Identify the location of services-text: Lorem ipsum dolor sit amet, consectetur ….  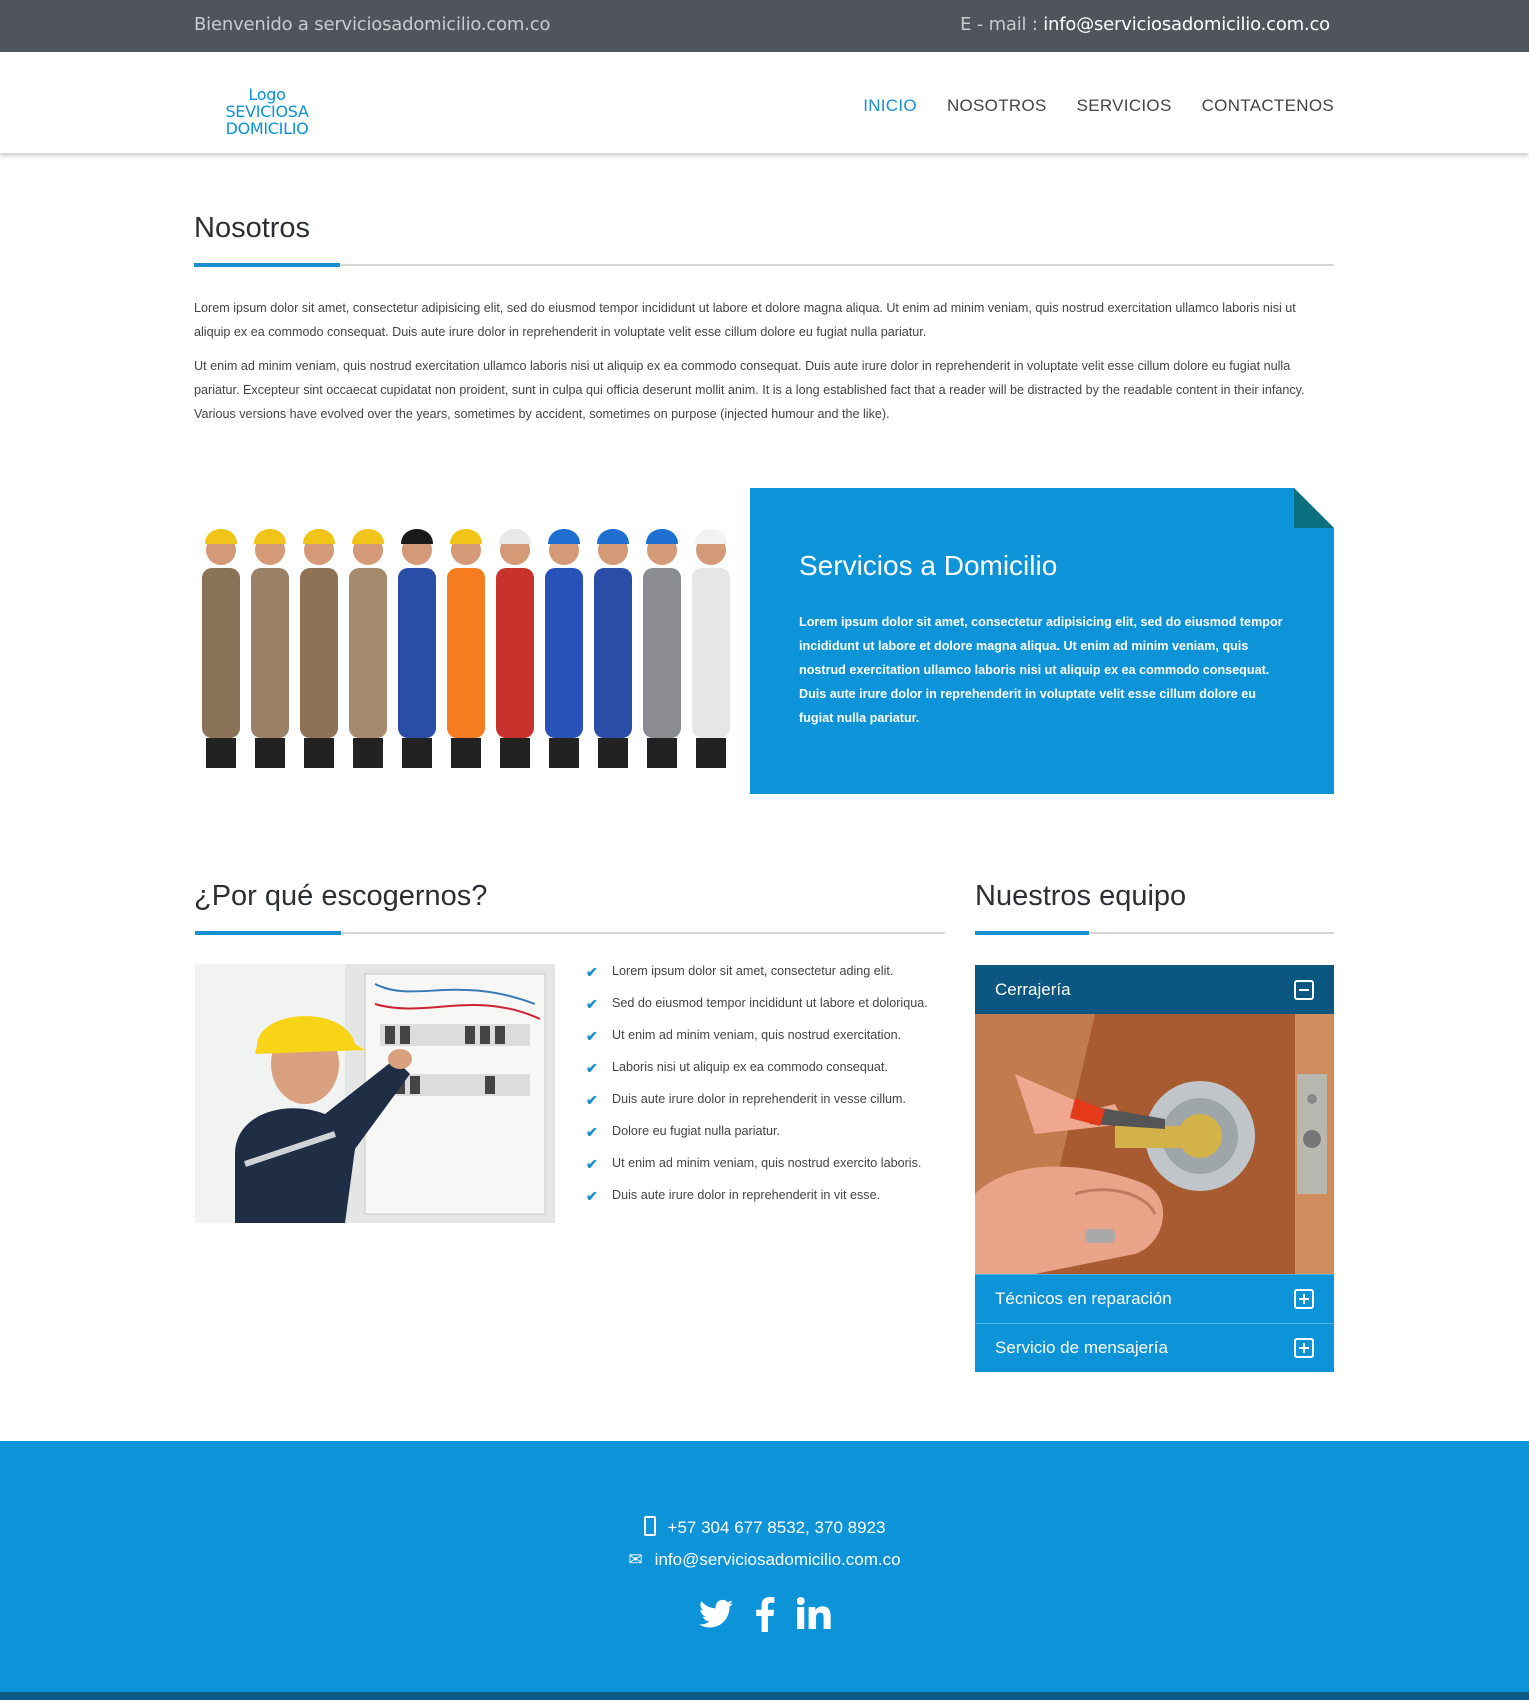
(1041, 670).